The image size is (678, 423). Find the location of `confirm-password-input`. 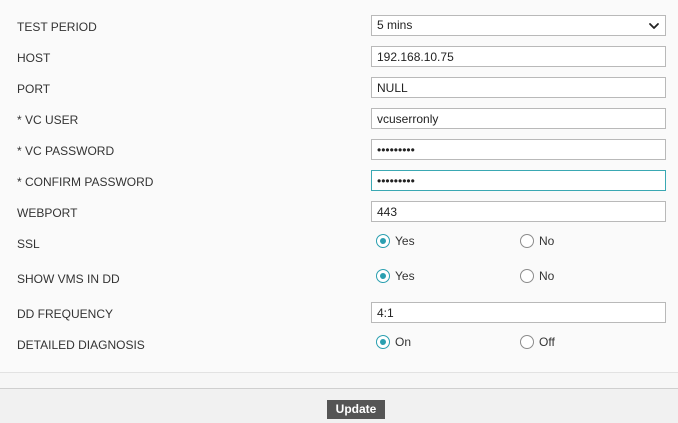

confirm-password-input is located at coordinates (518, 180).